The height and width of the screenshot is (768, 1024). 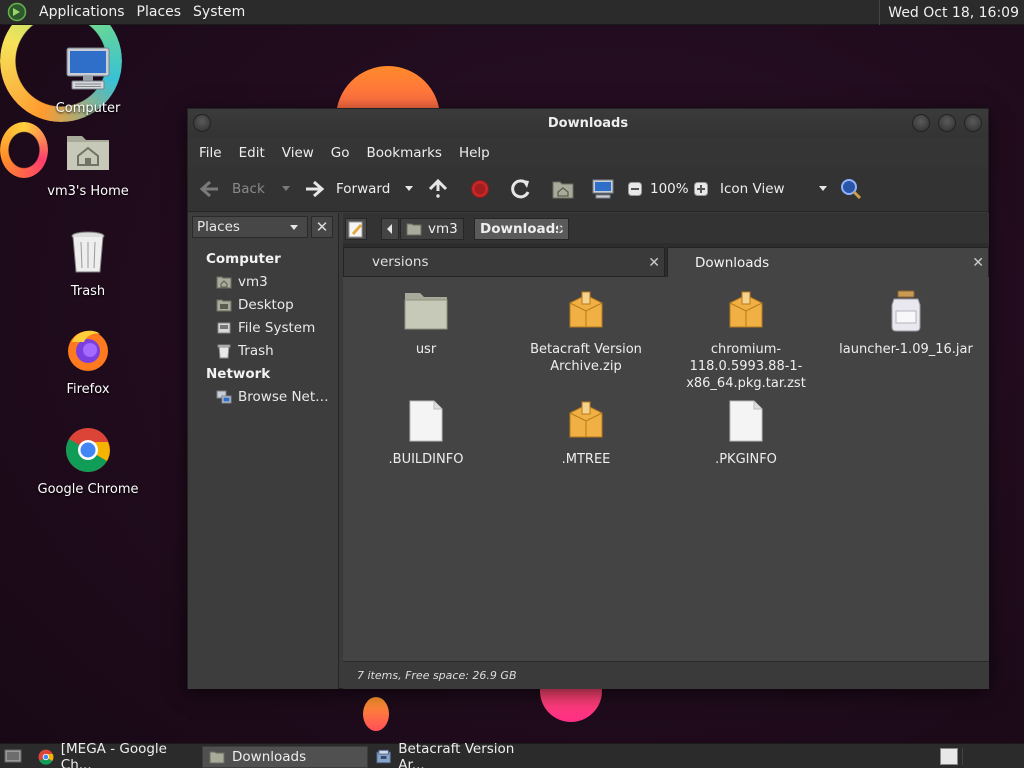 I want to click on zoom-level: 100%, so click(x=669, y=189).